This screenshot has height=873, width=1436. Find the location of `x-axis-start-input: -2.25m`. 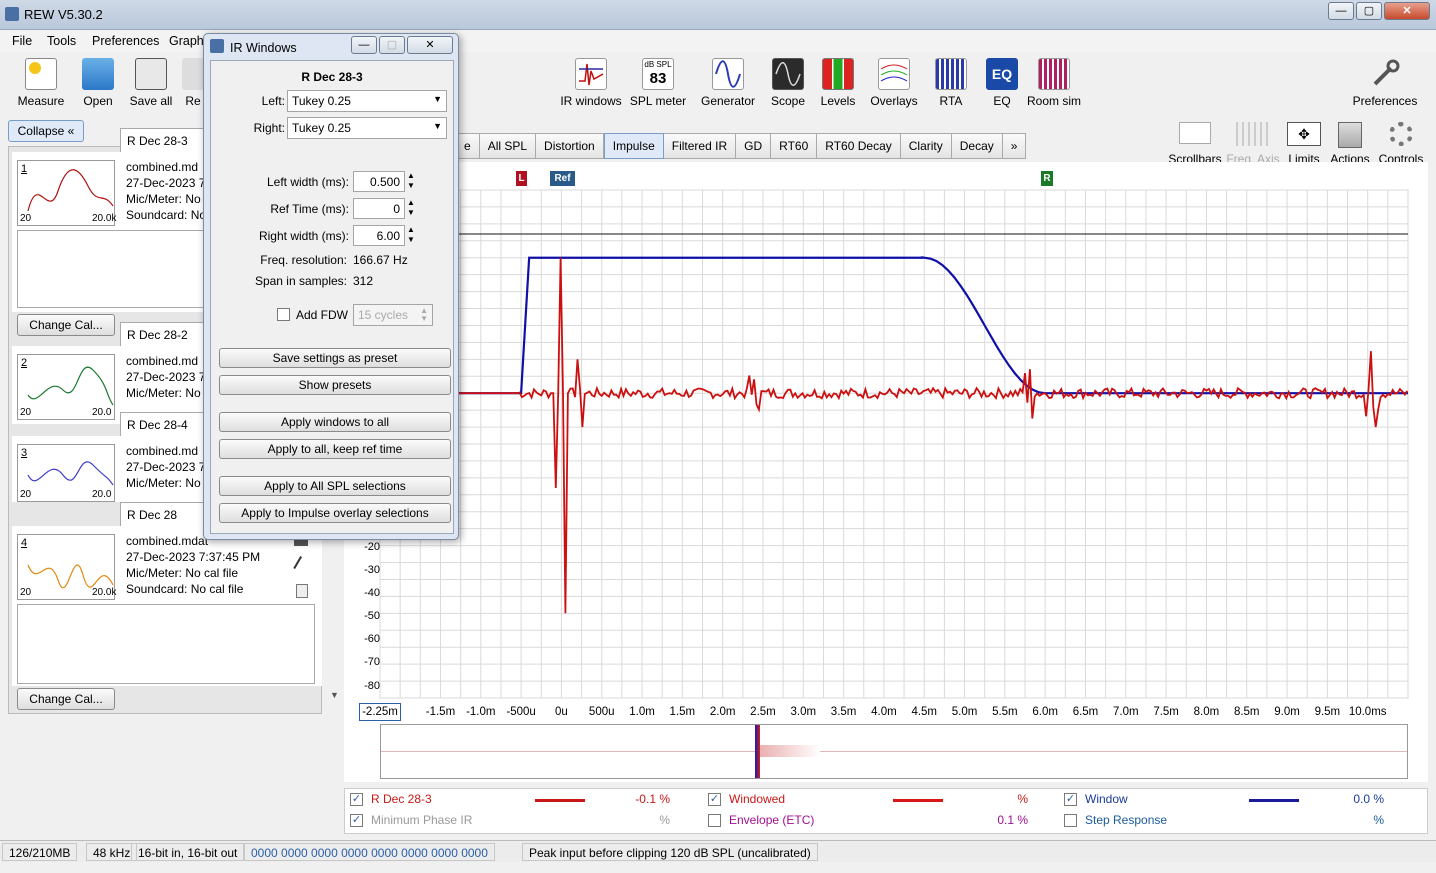

x-axis-start-input: -2.25m is located at coordinates (380, 712).